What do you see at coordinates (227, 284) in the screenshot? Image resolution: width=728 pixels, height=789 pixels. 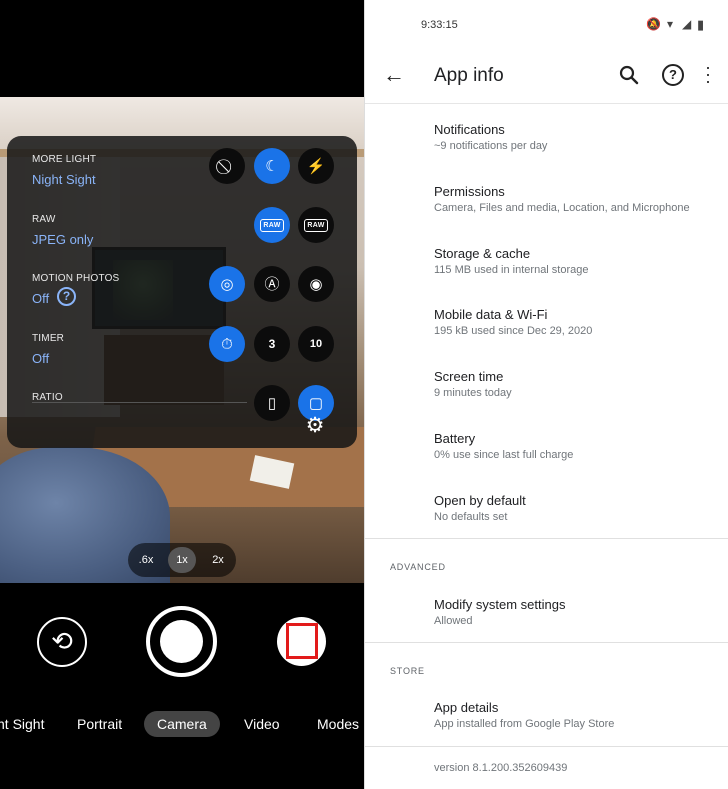 I see `motion-off-icon: ◎` at bounding box center [227, 284].